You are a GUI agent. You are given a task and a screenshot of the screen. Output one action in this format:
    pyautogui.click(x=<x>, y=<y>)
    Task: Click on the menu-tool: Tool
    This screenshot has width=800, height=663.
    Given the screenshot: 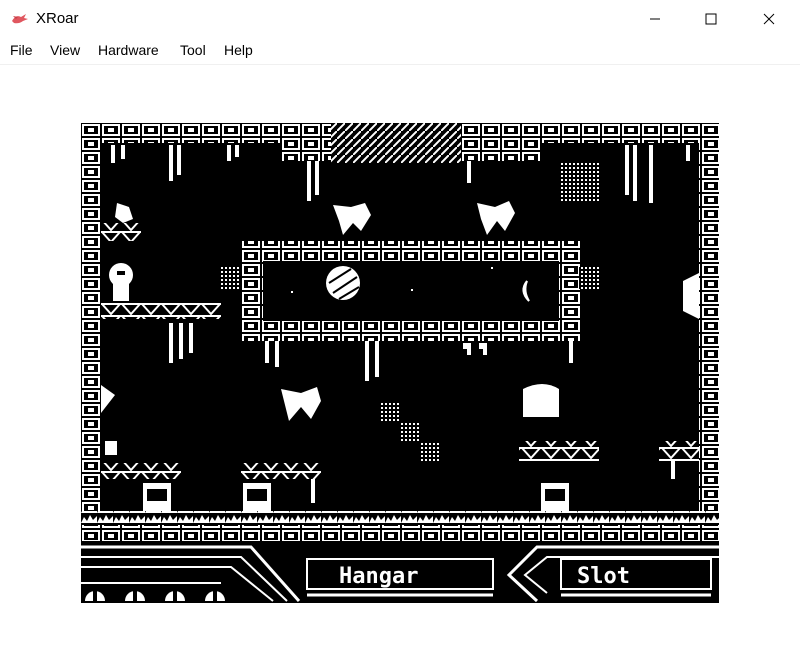 What is the action you would take?
    pyautogui.click(x=193, y=50)
    